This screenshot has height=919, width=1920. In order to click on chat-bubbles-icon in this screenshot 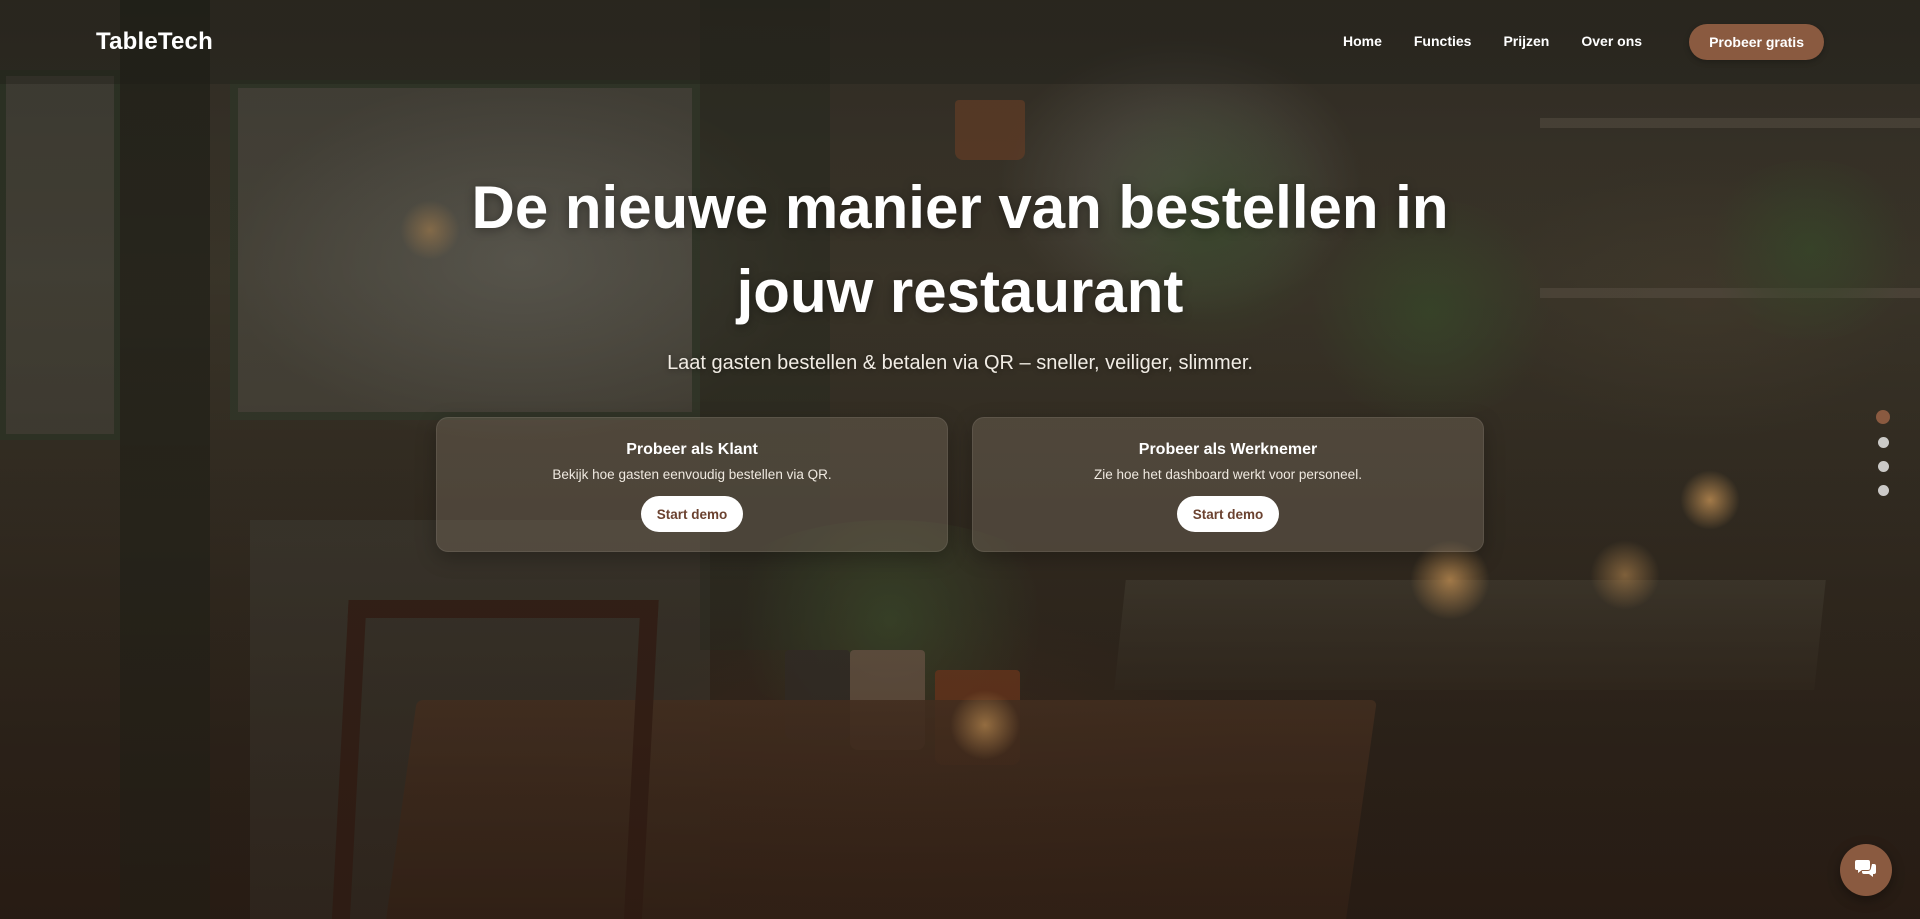, I will do `click(1866, 870)`.